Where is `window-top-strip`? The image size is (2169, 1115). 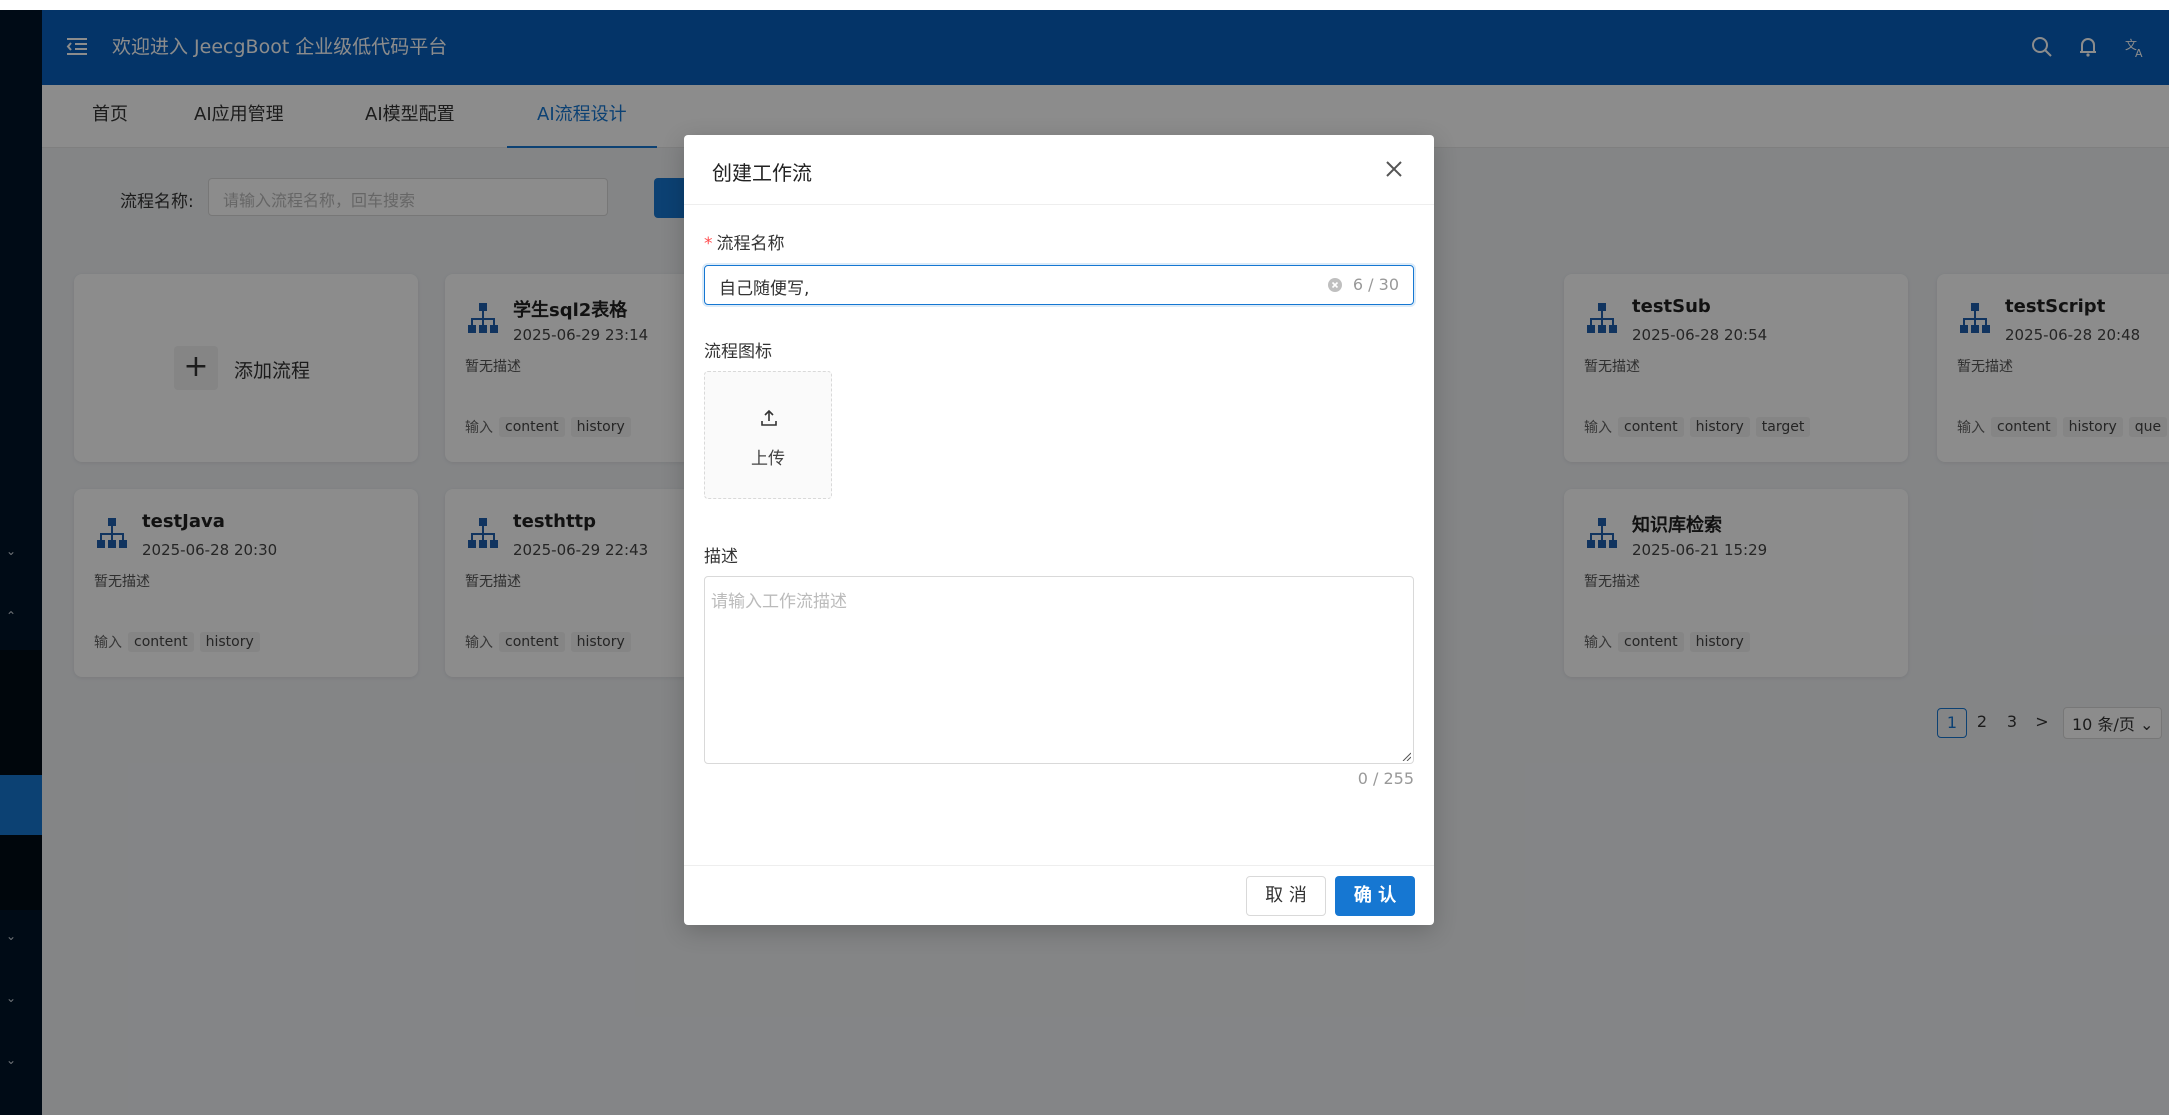
window-top-strip is located at coordinates (1084, 5).